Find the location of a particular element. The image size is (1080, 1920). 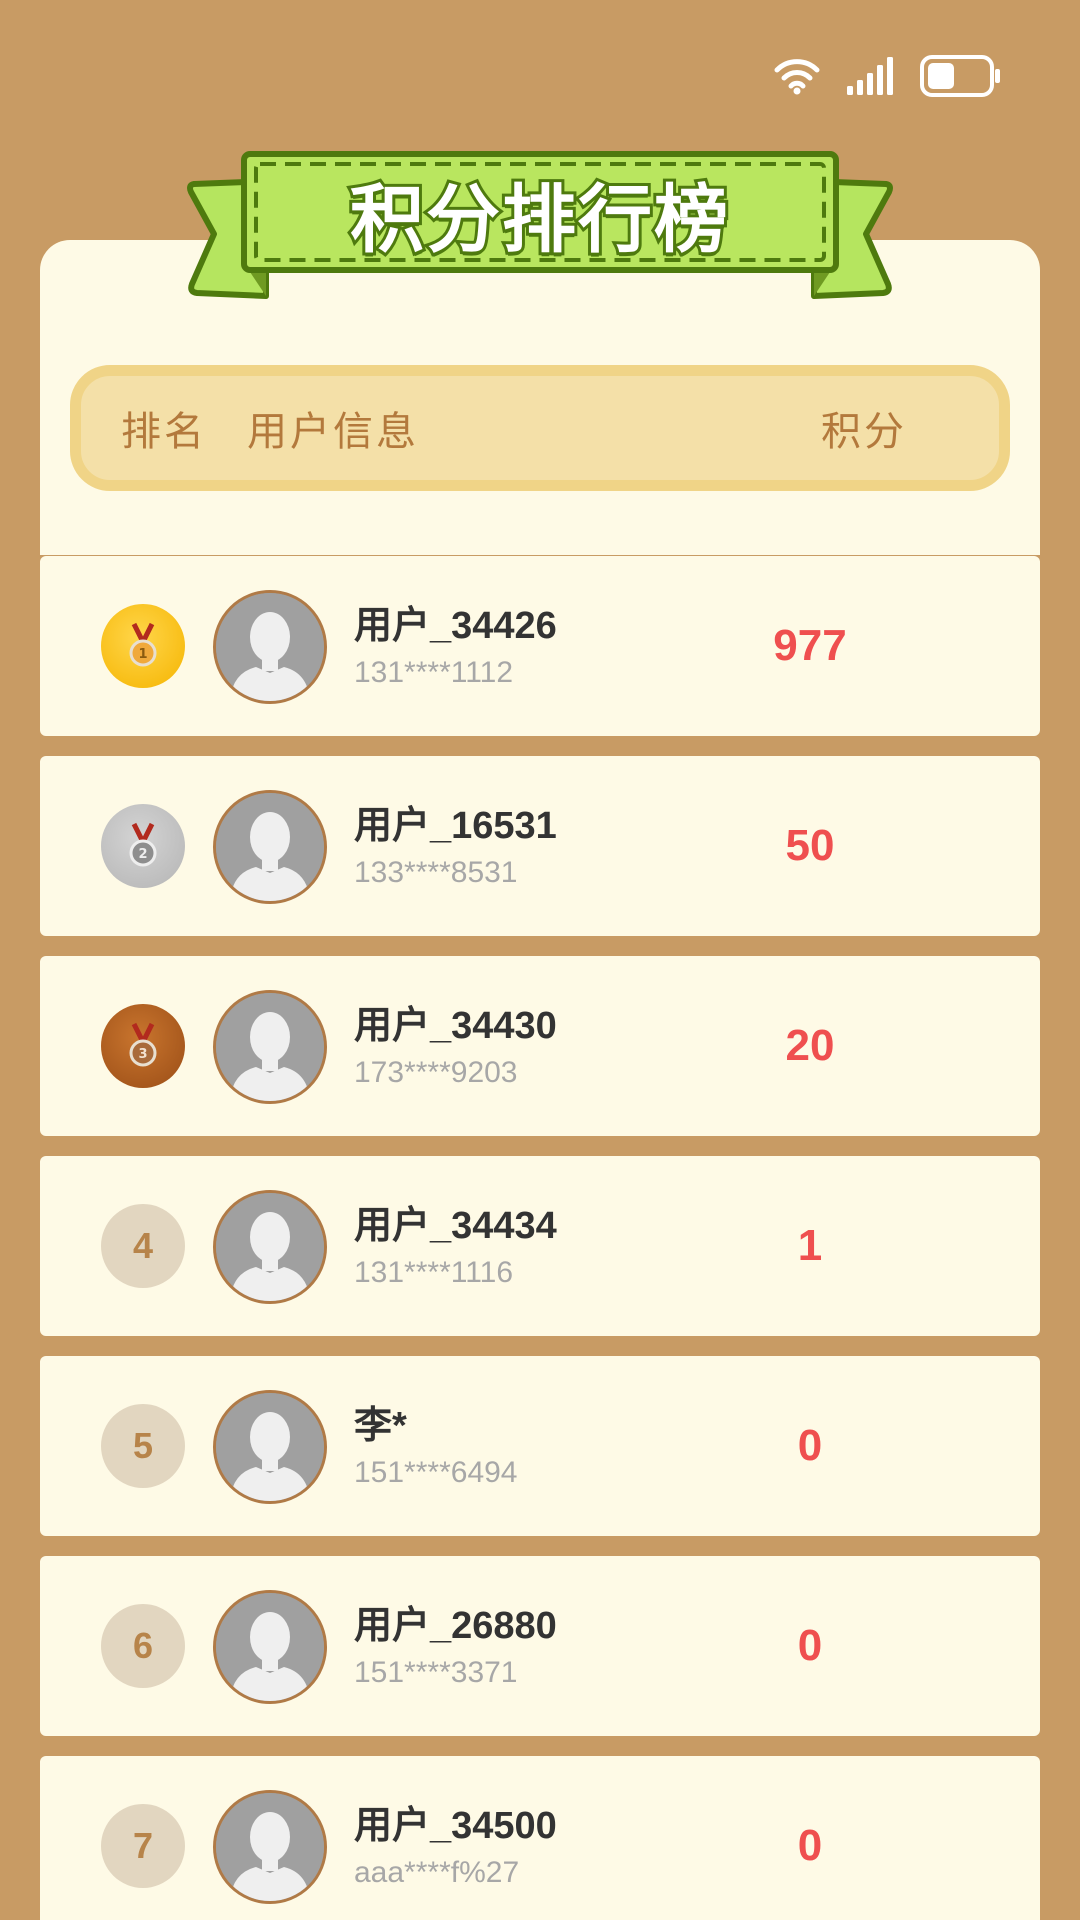

user-name: 用户_34426 is located at coordinates (455, 626).